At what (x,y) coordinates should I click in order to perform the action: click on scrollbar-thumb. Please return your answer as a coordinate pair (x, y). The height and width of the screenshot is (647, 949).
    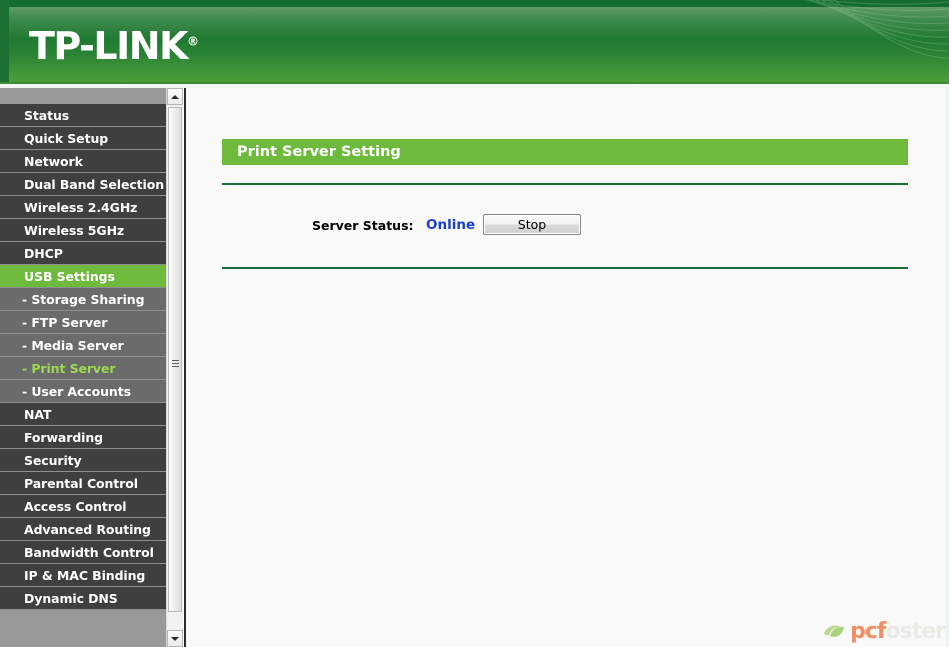
    Looking at the image, I should click on (175, 359).